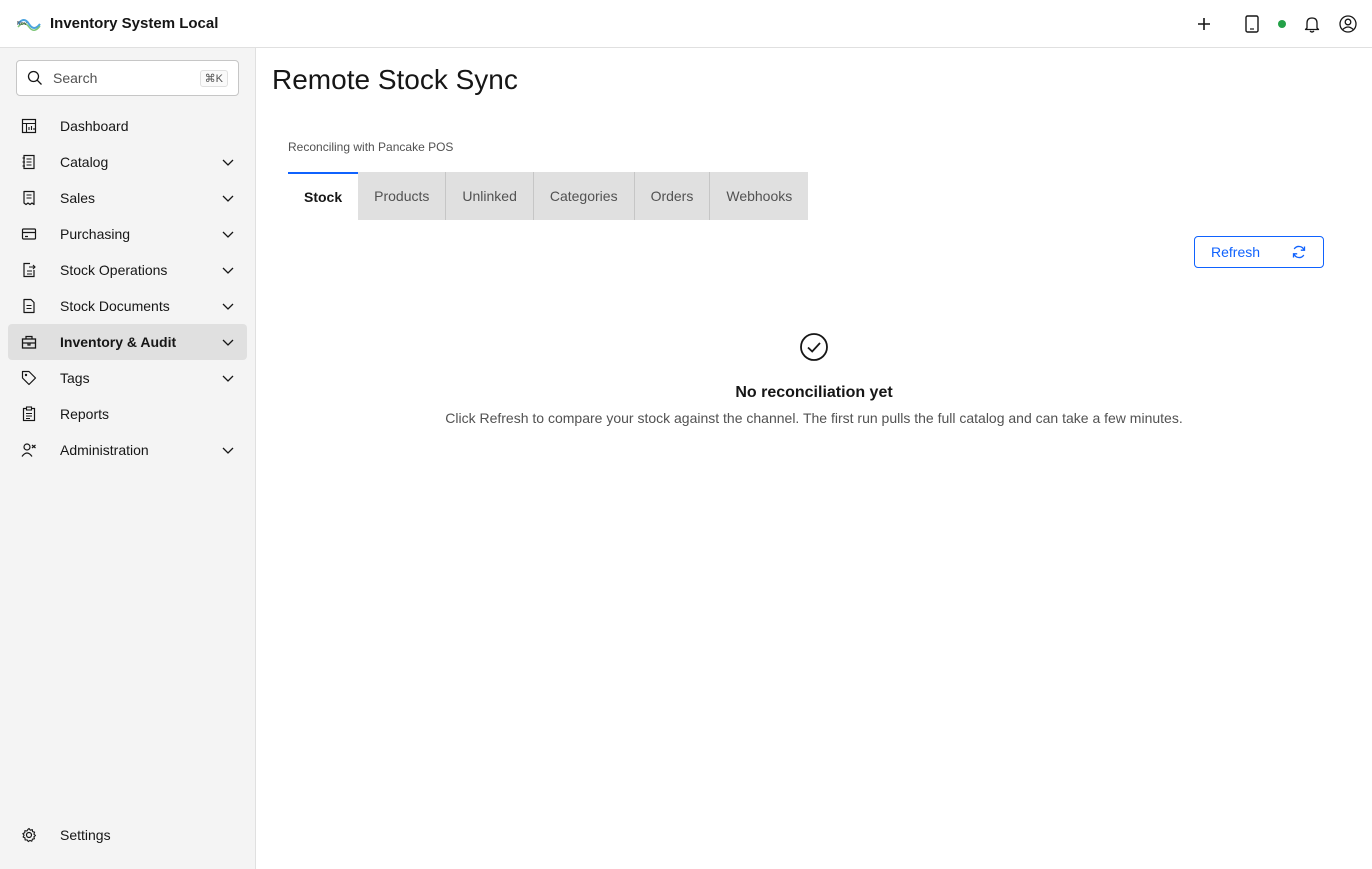 The width and height of the screenshot is (1372, 869). I want to click on search-icon, so click(34, 77).